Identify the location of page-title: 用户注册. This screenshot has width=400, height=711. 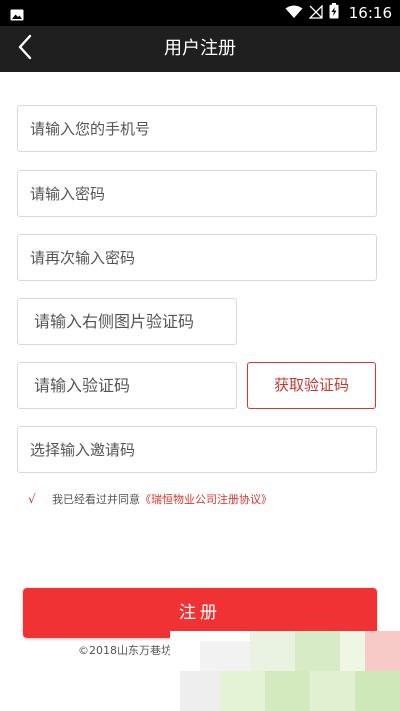
(200, 48).